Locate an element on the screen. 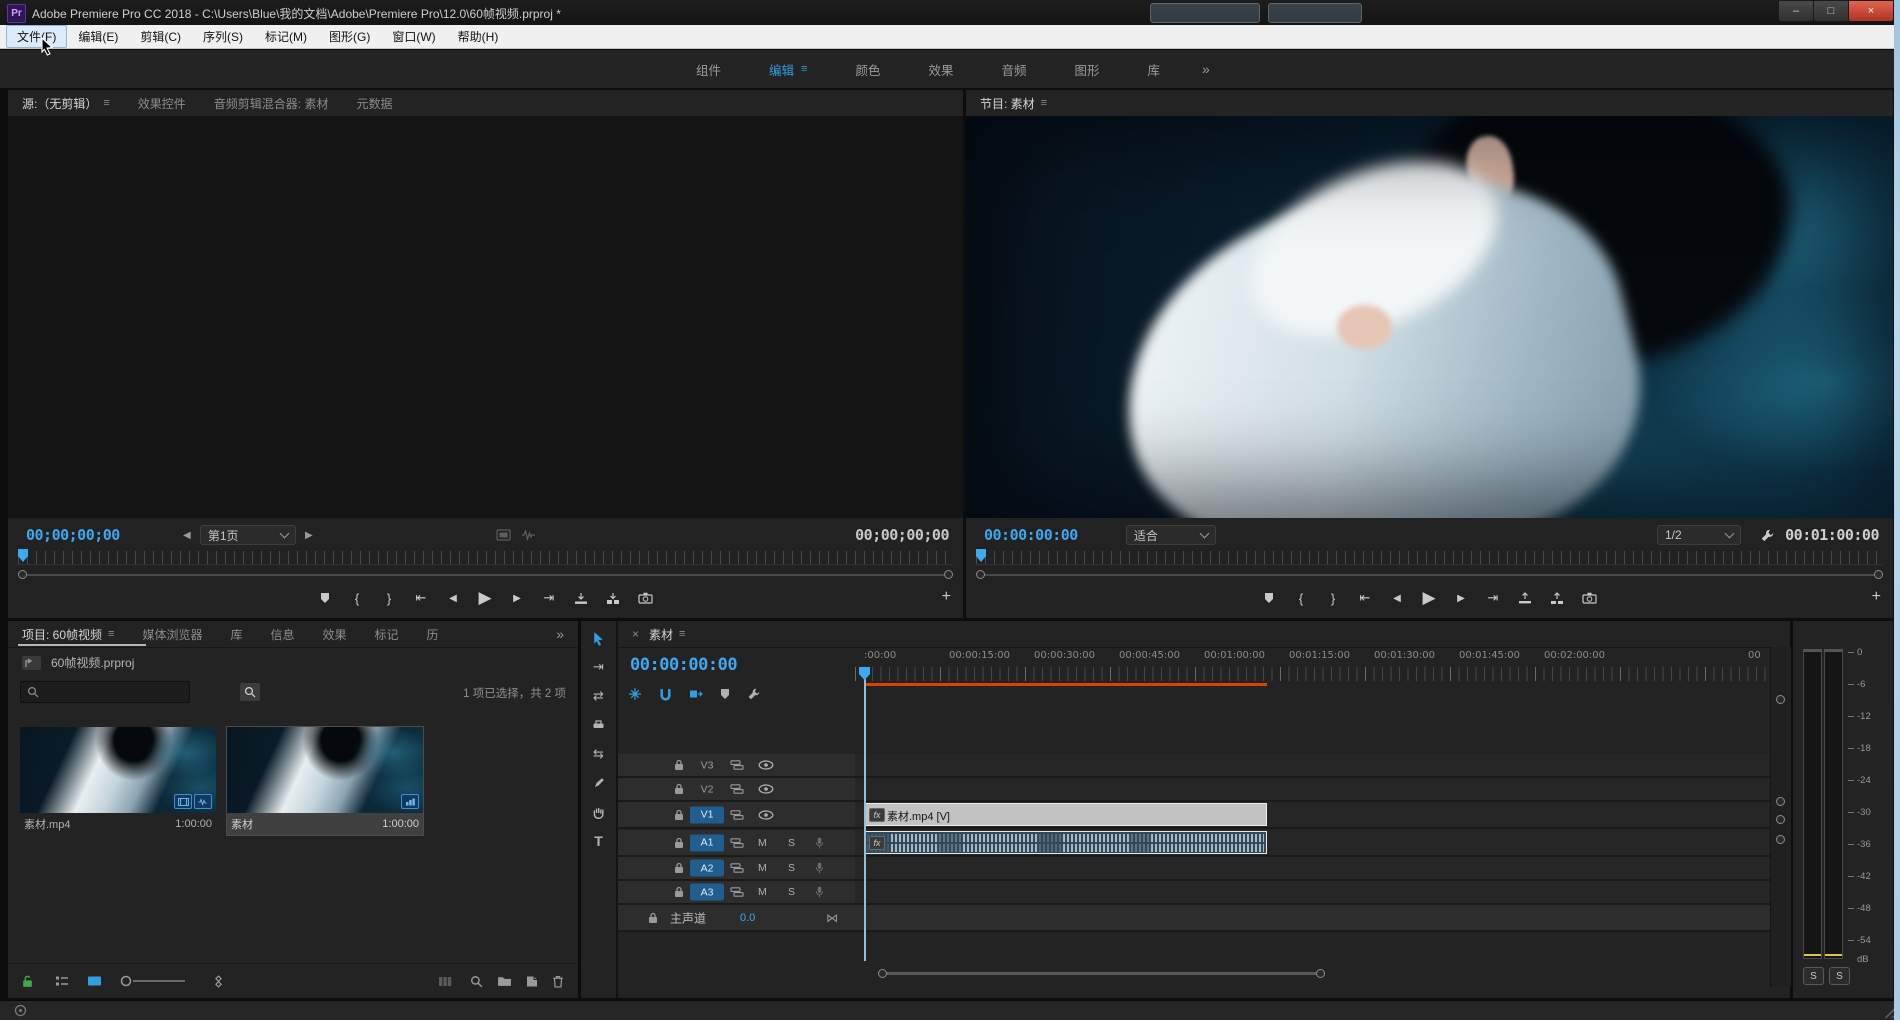 This screenshot has width=1900, height=1020. scroll-handle-right is located at coordinates (1320, 973).